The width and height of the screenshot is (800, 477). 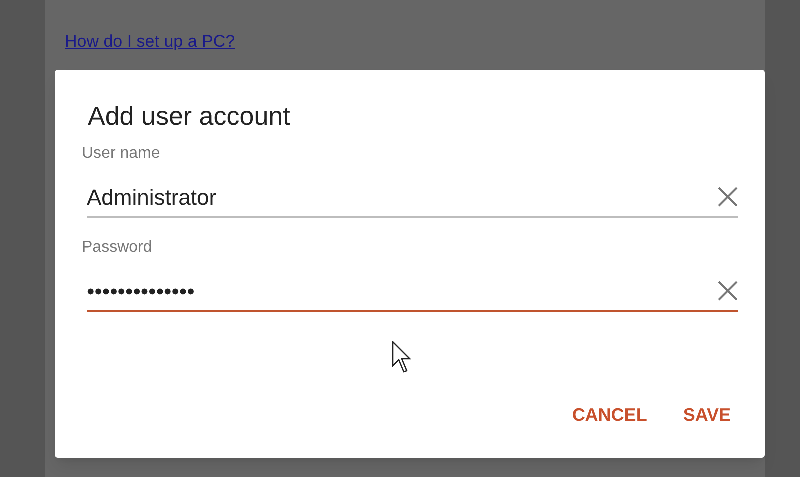 I want to click on help-link: How do I set up a PC?, so click(x=150, y=41).